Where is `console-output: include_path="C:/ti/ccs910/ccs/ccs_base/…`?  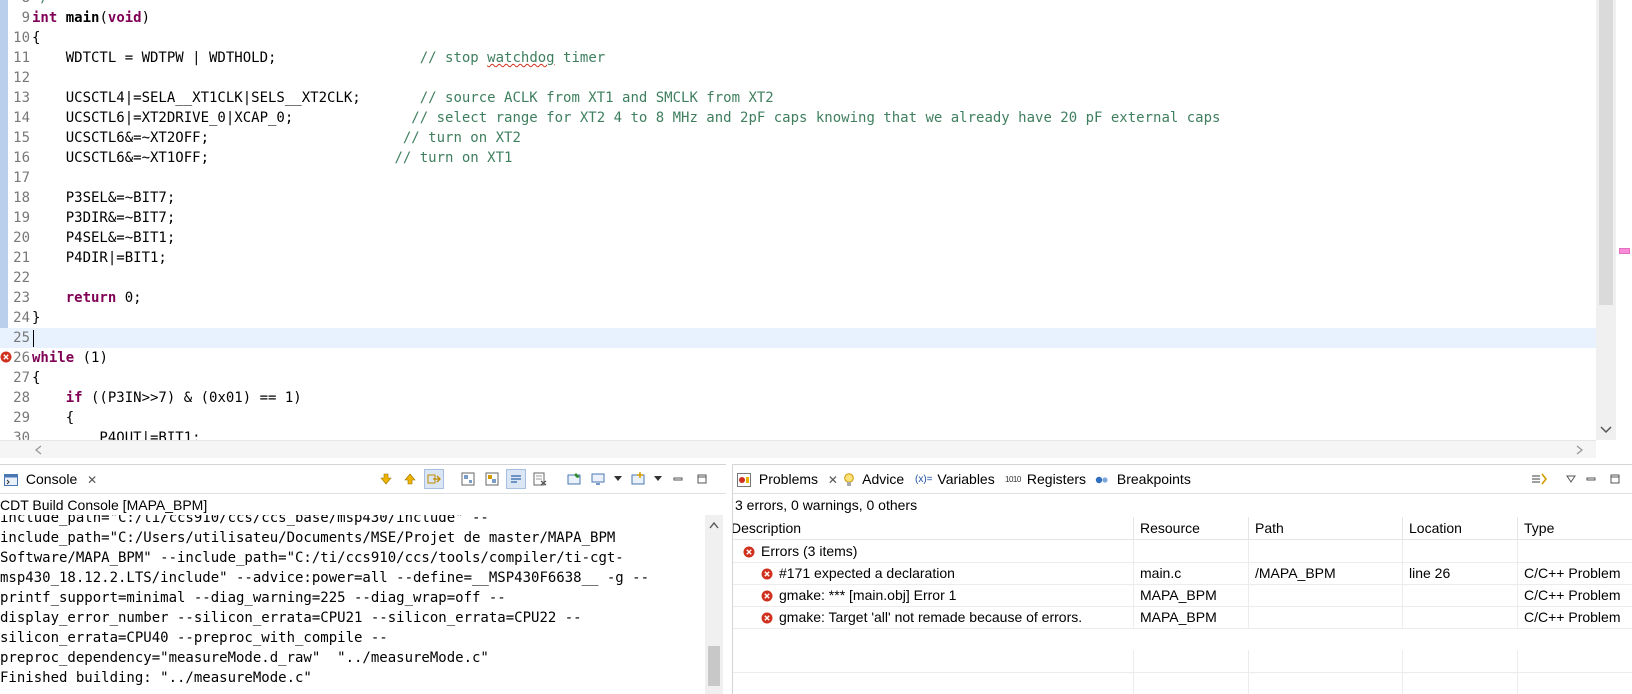
console-output: include_path="C:/ti/ccs910/ccs/ccs_base/… is located at coordinates (350, 604).